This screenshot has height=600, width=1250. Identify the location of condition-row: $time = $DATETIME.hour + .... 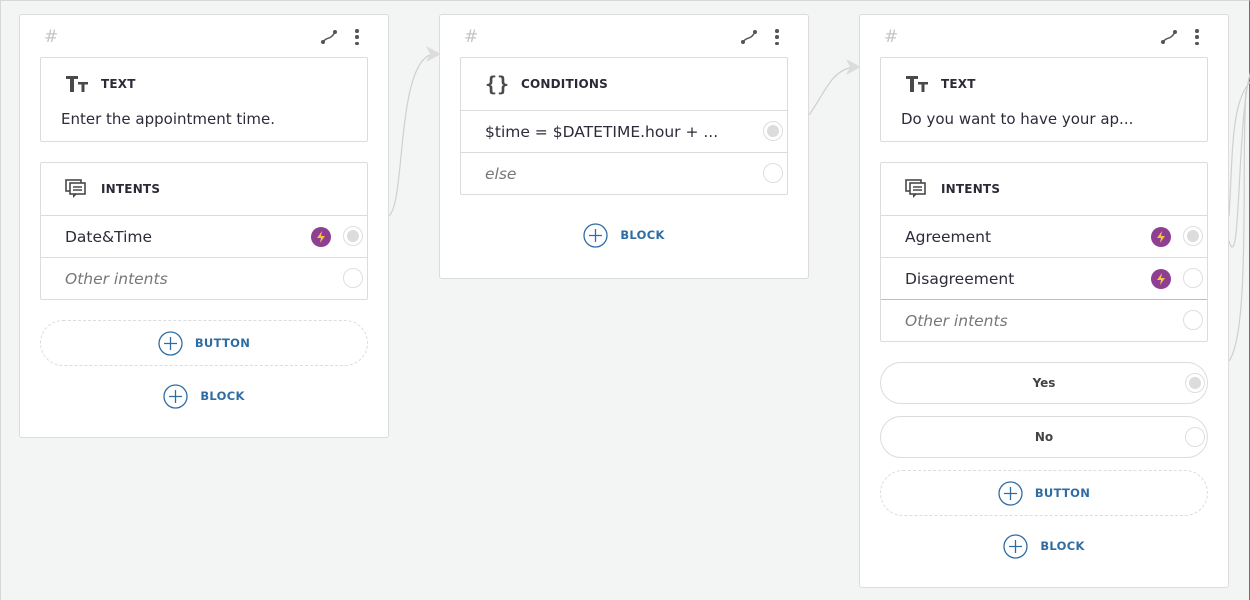
(624, 131).